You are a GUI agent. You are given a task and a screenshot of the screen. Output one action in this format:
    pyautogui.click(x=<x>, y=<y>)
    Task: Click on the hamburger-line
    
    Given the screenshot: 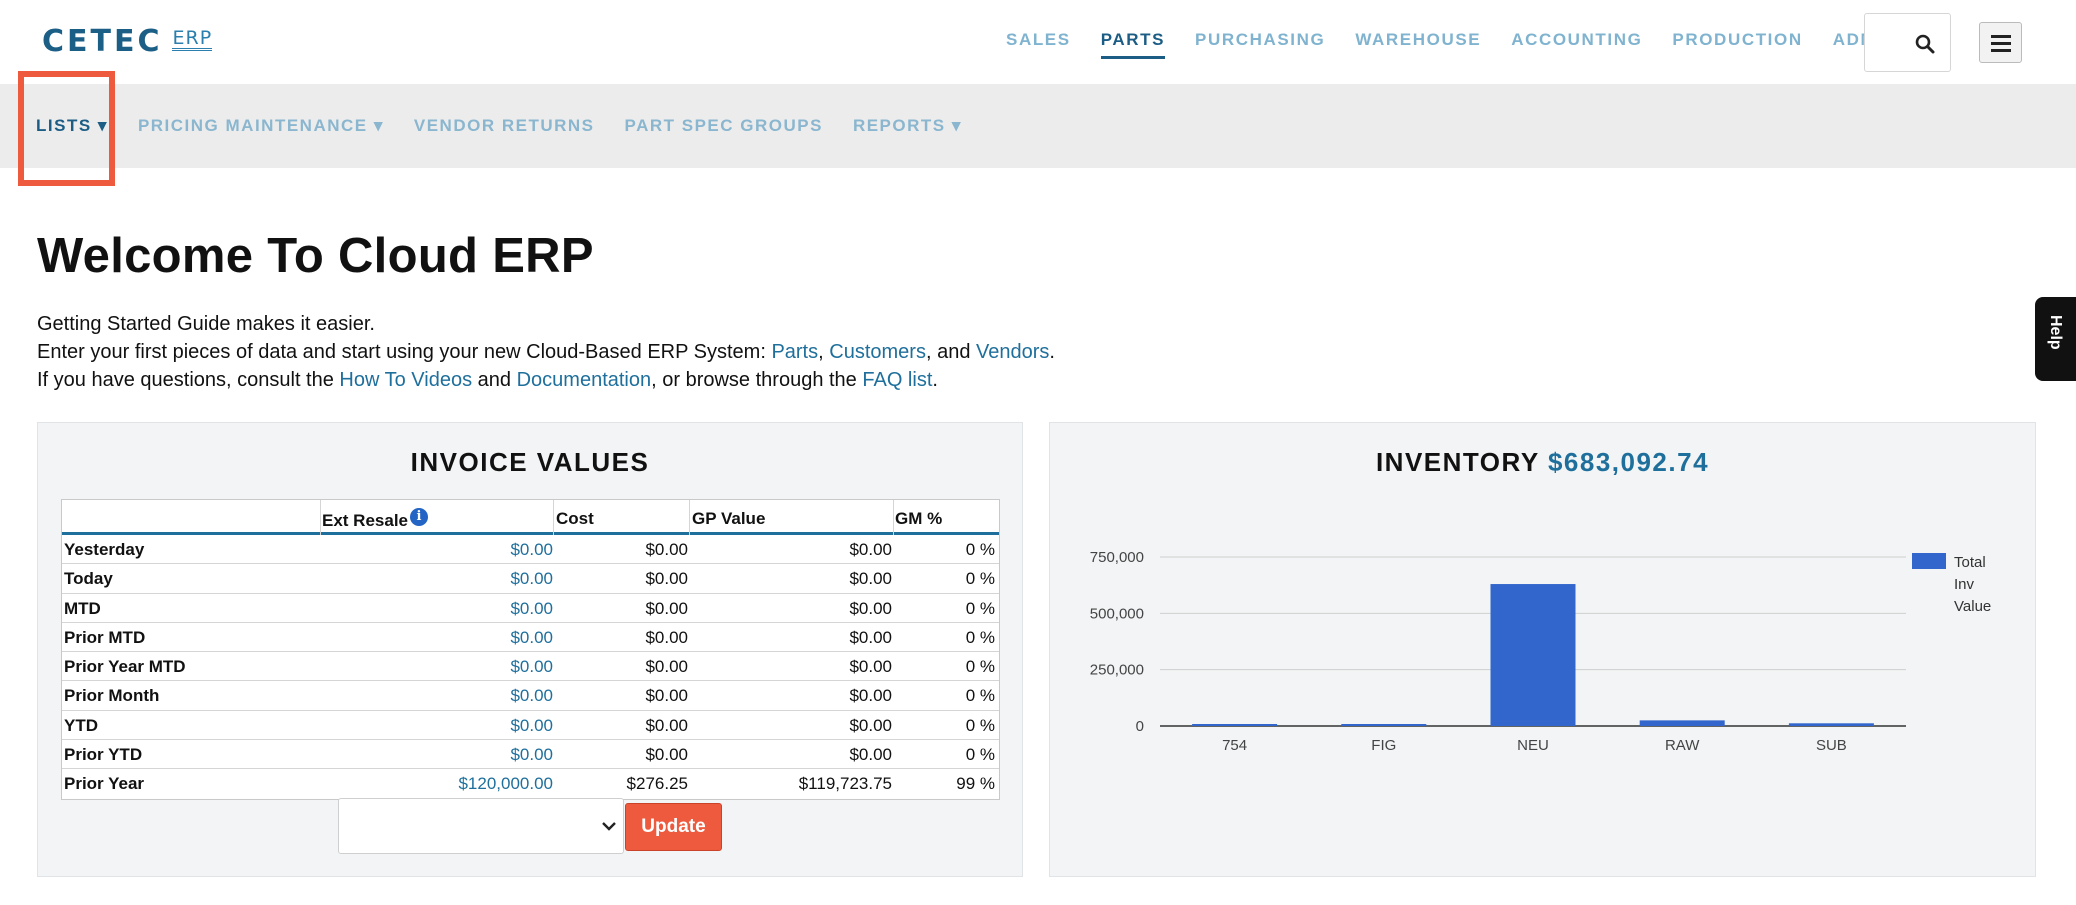 What is the action you would take?
    pyautogui.click(x=2001, y=43)
    